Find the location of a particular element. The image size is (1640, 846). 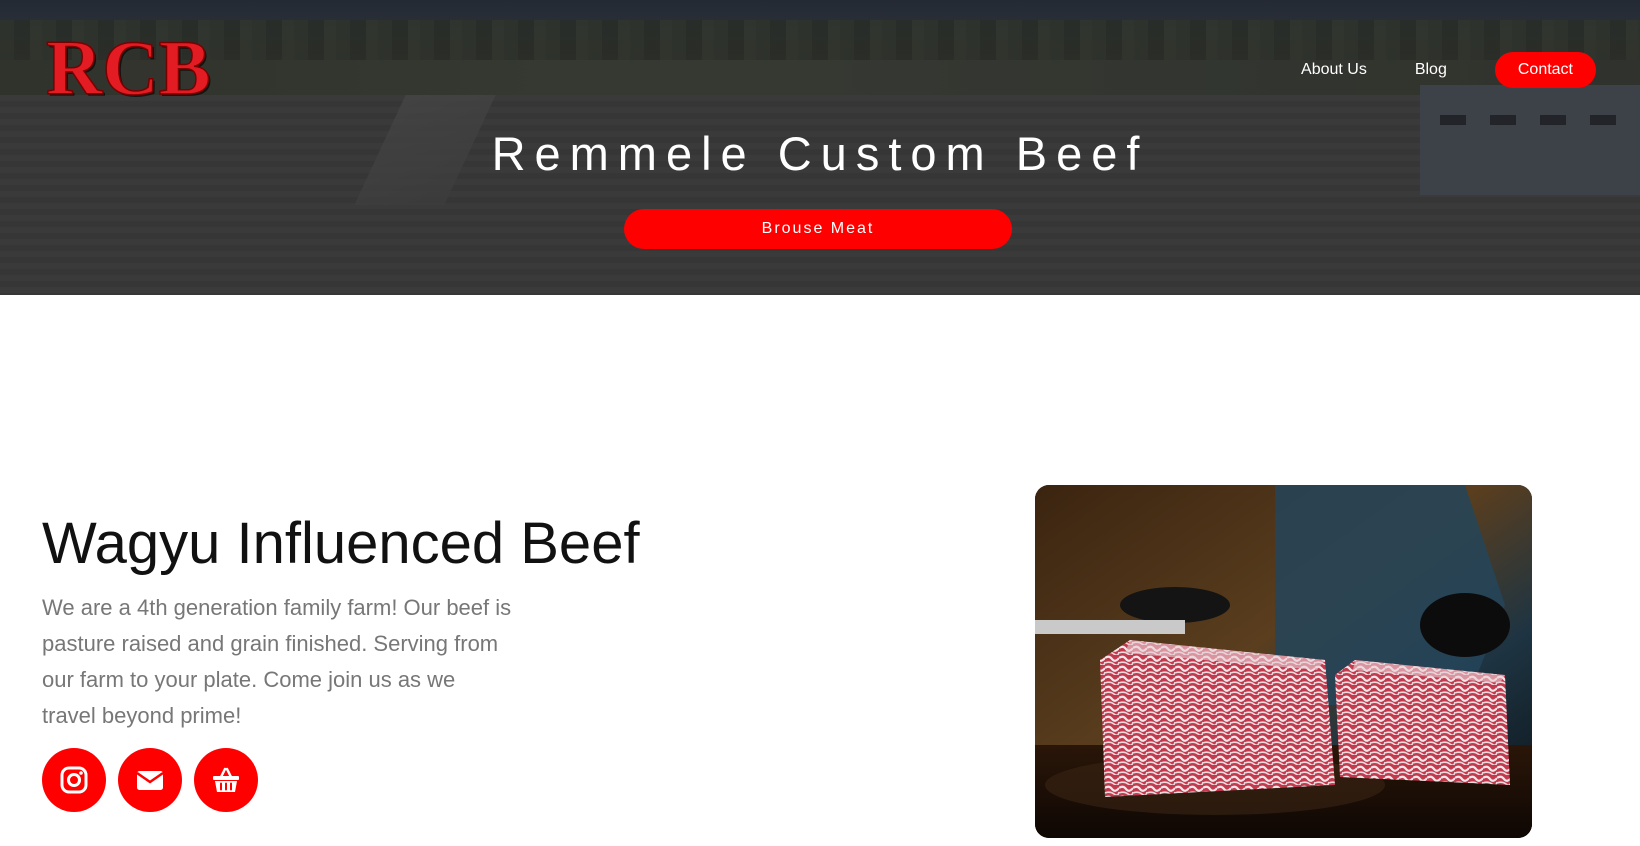

top-nav: About Us Blog Contact is located at coordinates (1448, 70).